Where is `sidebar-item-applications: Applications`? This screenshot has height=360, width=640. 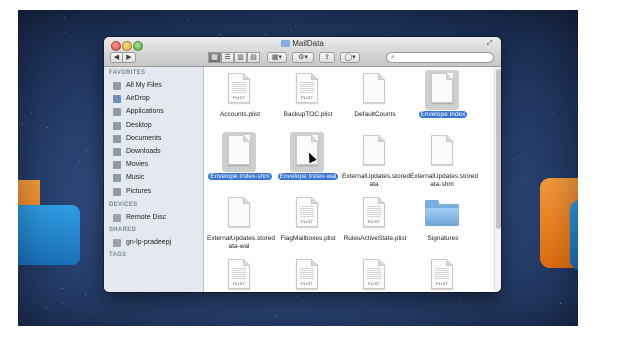 sidebar-item-applications: Applications is located at coordinates (157, 112).